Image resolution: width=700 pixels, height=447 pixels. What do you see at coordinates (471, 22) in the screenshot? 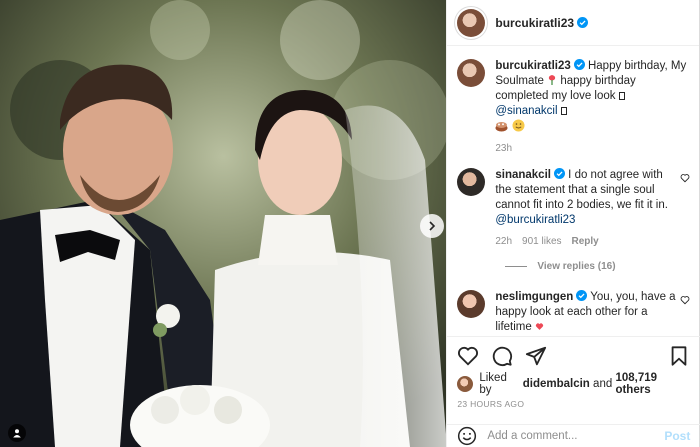
I see `author-avatar` at bounding box center [471, 22].